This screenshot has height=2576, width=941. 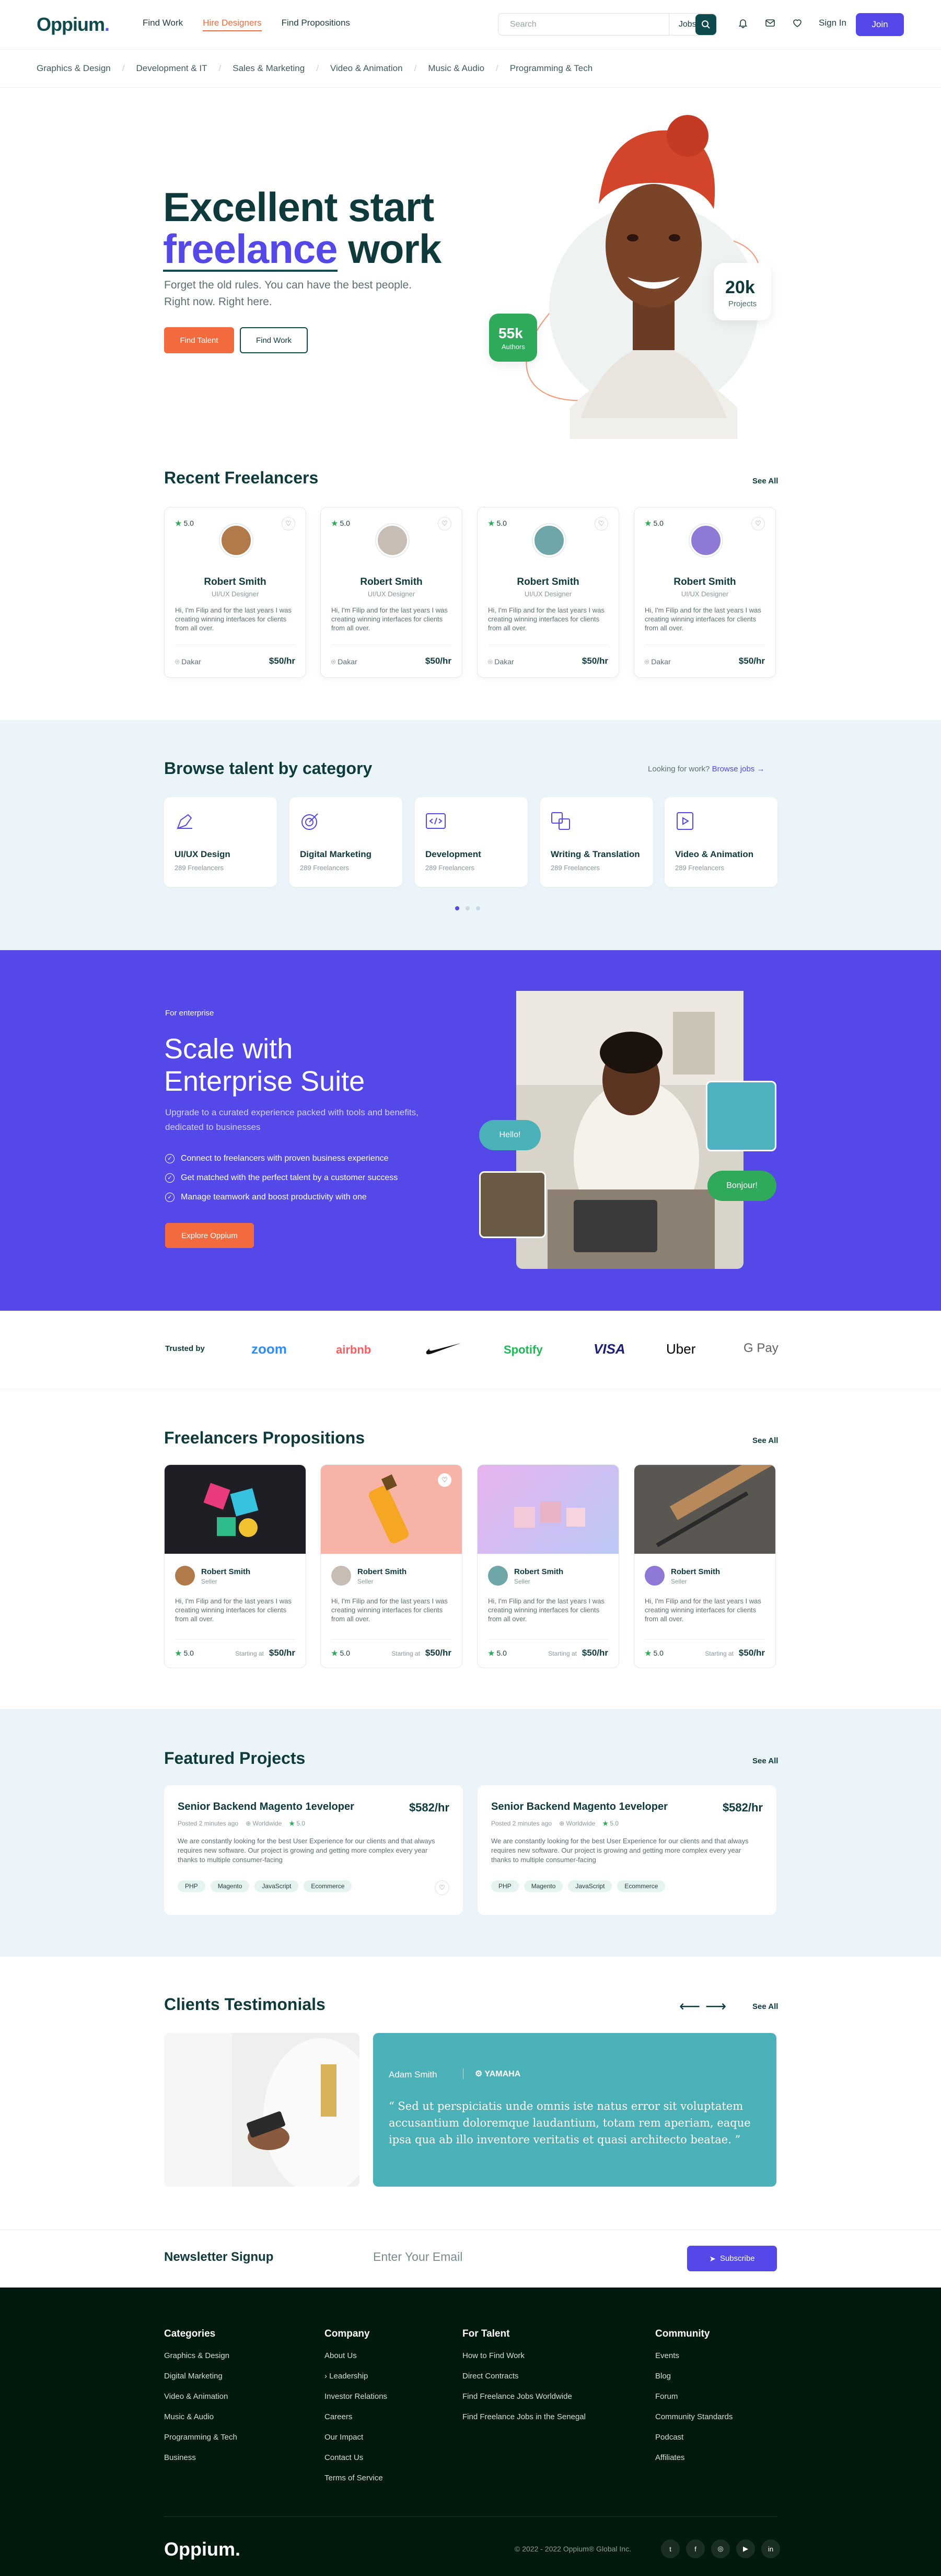 I want to click on mail-icon, so click(x=770, y=23).